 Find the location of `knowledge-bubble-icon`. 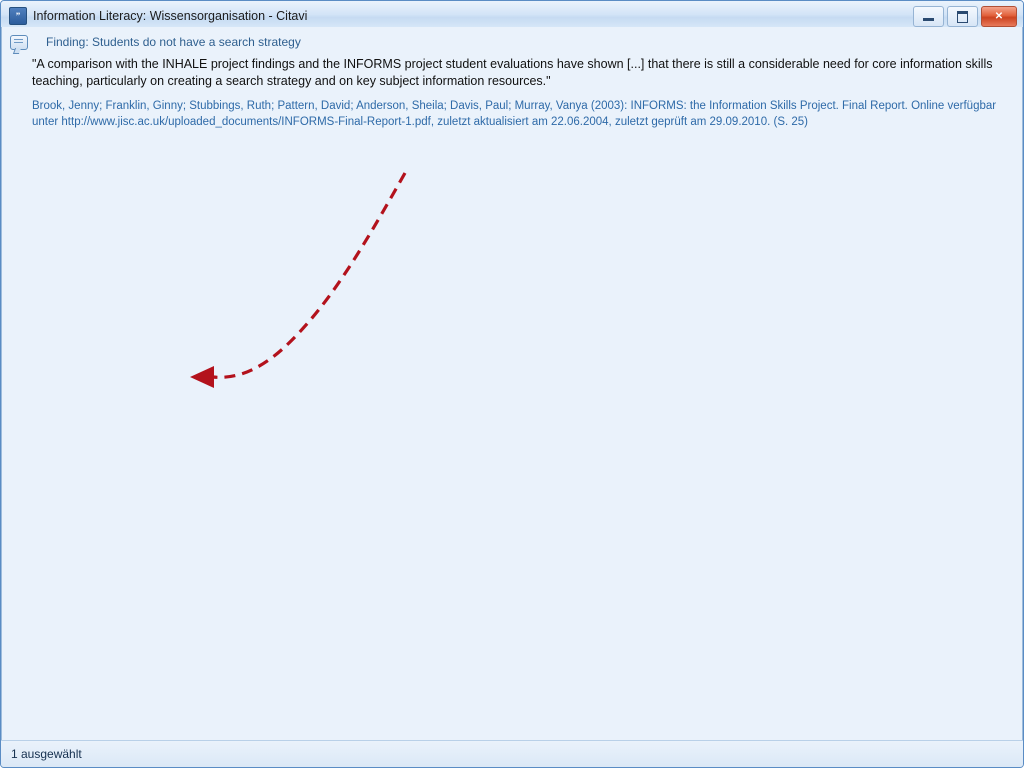

knowledge-bubble-icon is located at coordinates (19, 42).